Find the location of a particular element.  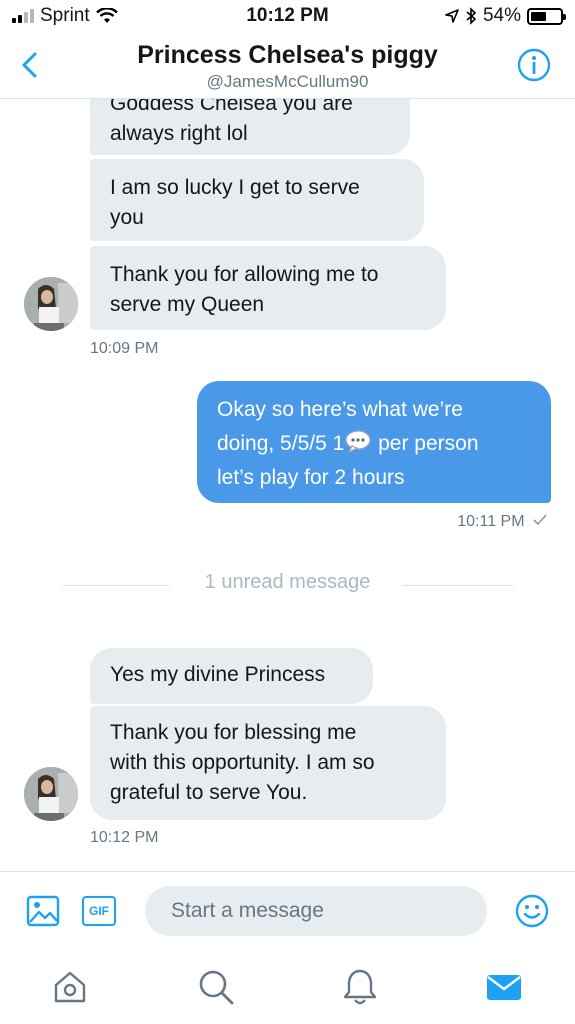

message-text: with this opportunity. I am so is located at coordinates (242, 762).